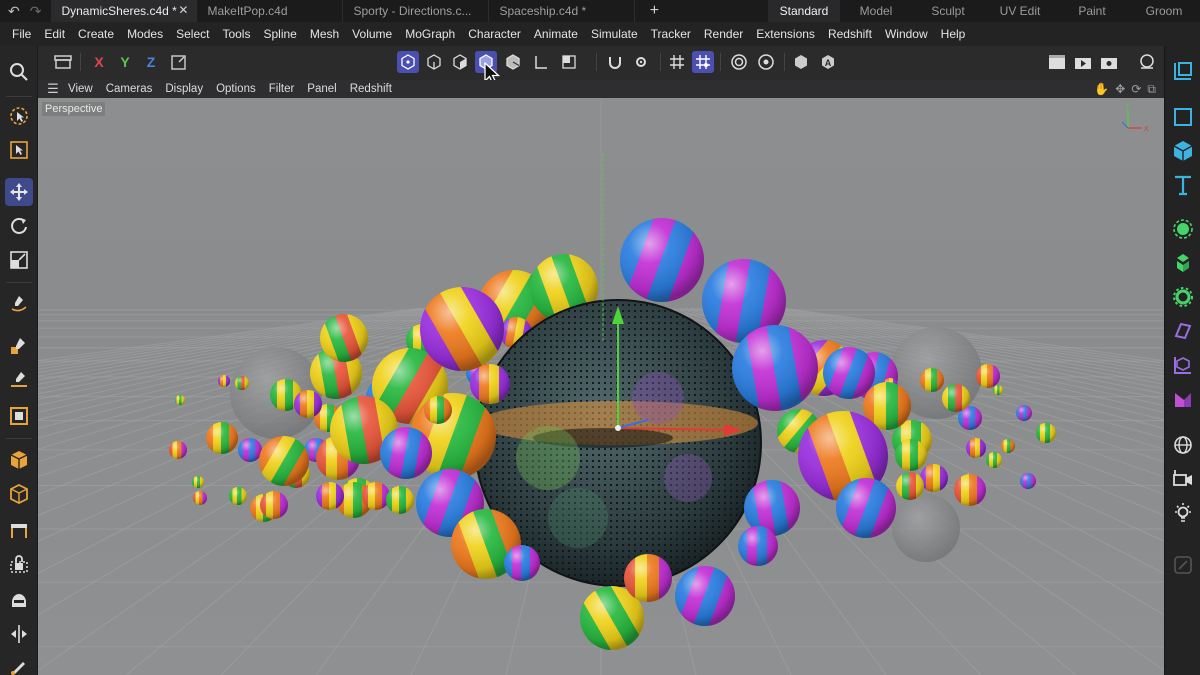 This screenshot has width=1200, height=675. What do you see at coordinates (19, 564) in the screenshot?
I see `lock-workplane-icon` at bounding box center [19, 564].